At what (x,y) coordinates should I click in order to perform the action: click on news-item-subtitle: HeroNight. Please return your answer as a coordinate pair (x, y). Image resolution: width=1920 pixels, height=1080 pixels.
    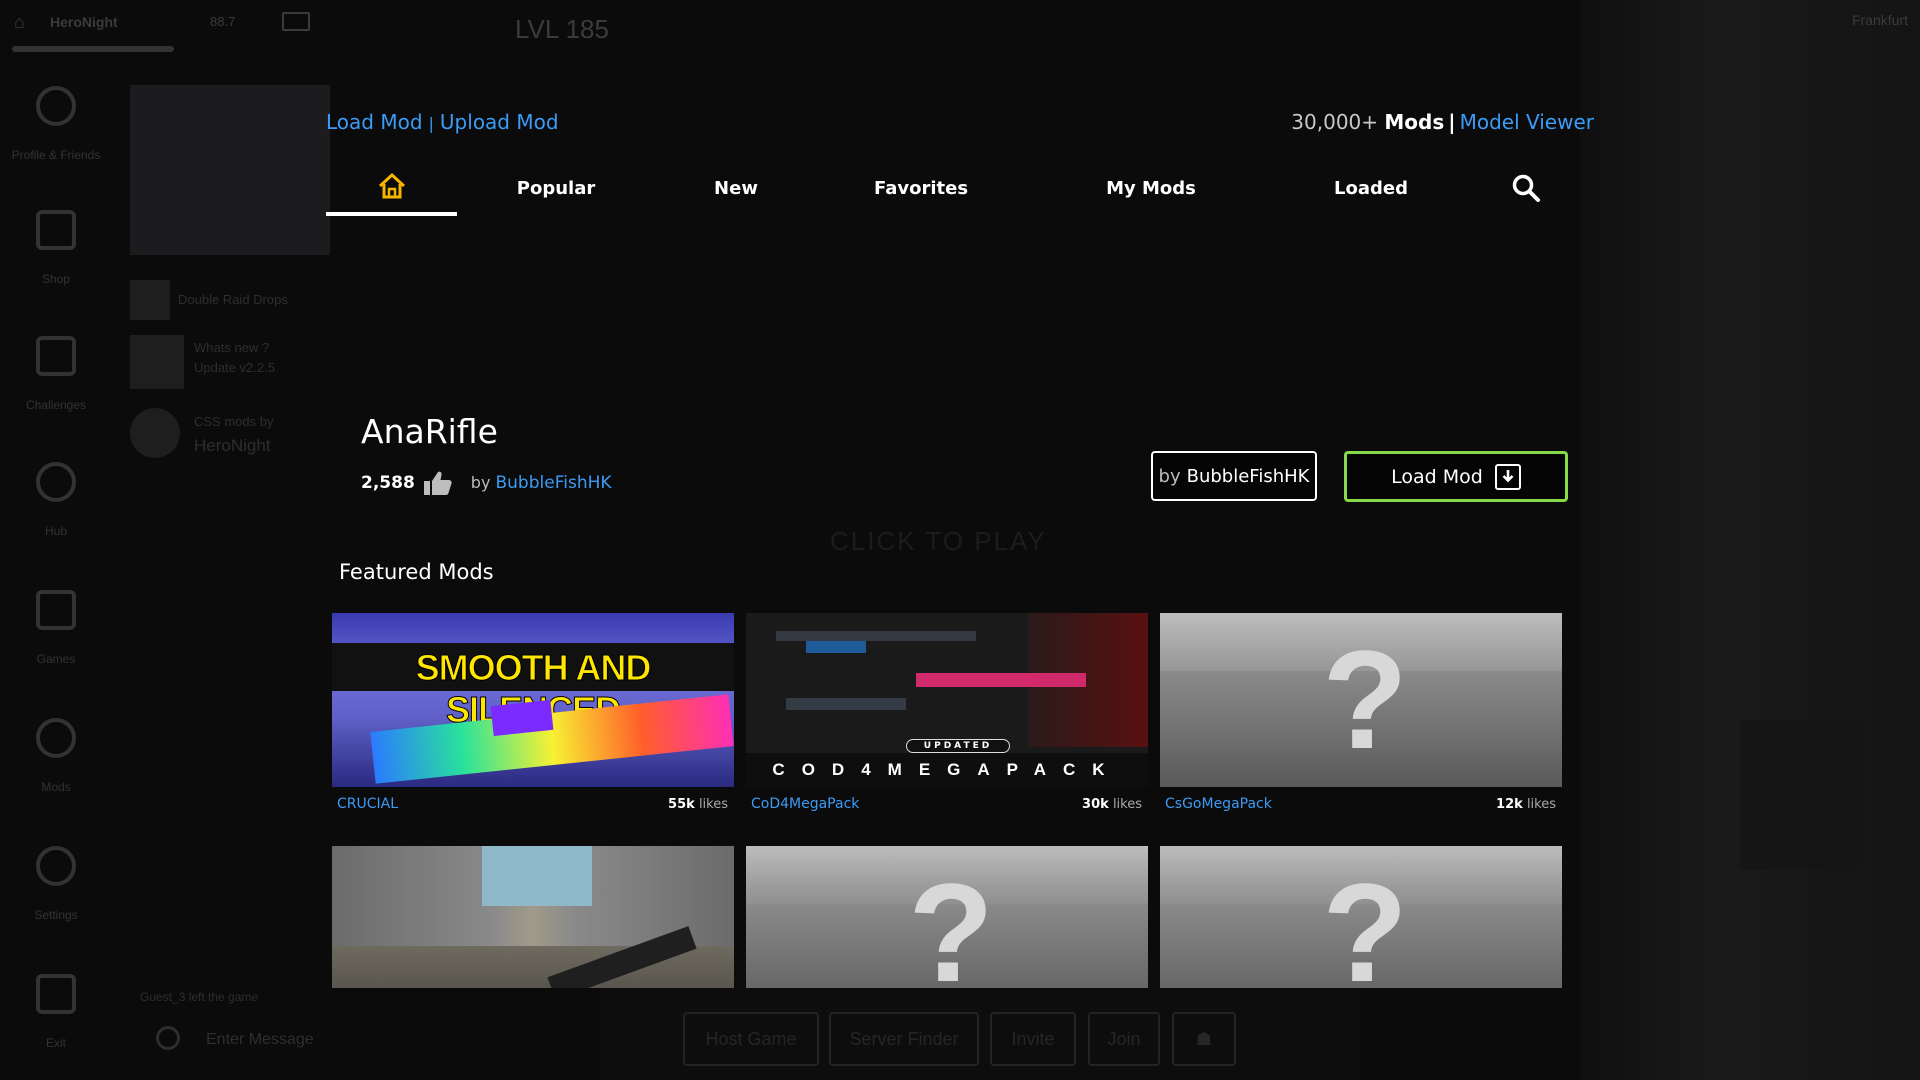
    Looking at the image, I should click on (232, 445).